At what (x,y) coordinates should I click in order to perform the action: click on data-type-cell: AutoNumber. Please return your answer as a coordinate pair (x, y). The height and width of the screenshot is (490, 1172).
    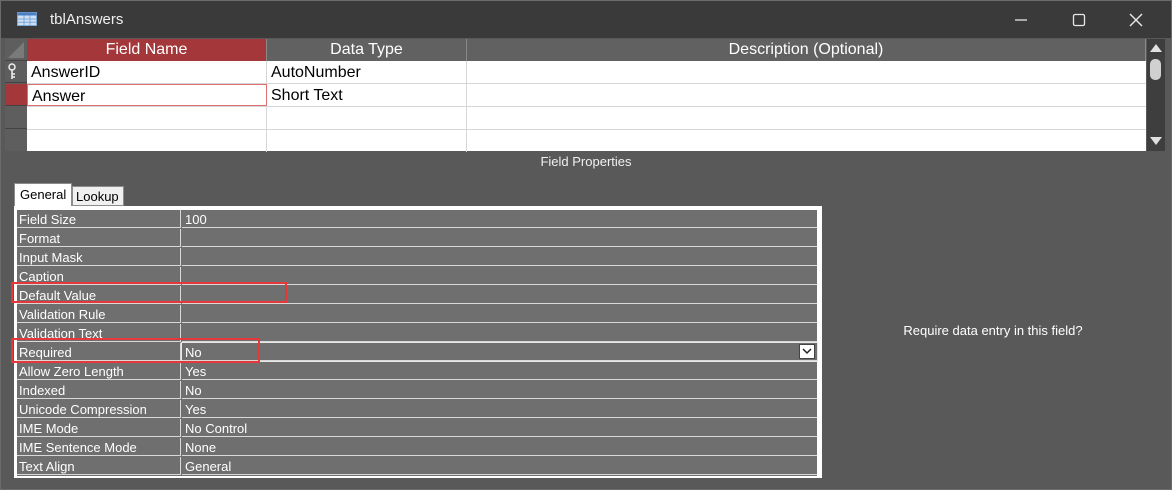
    Looking at the image, I should click on (367, 72).